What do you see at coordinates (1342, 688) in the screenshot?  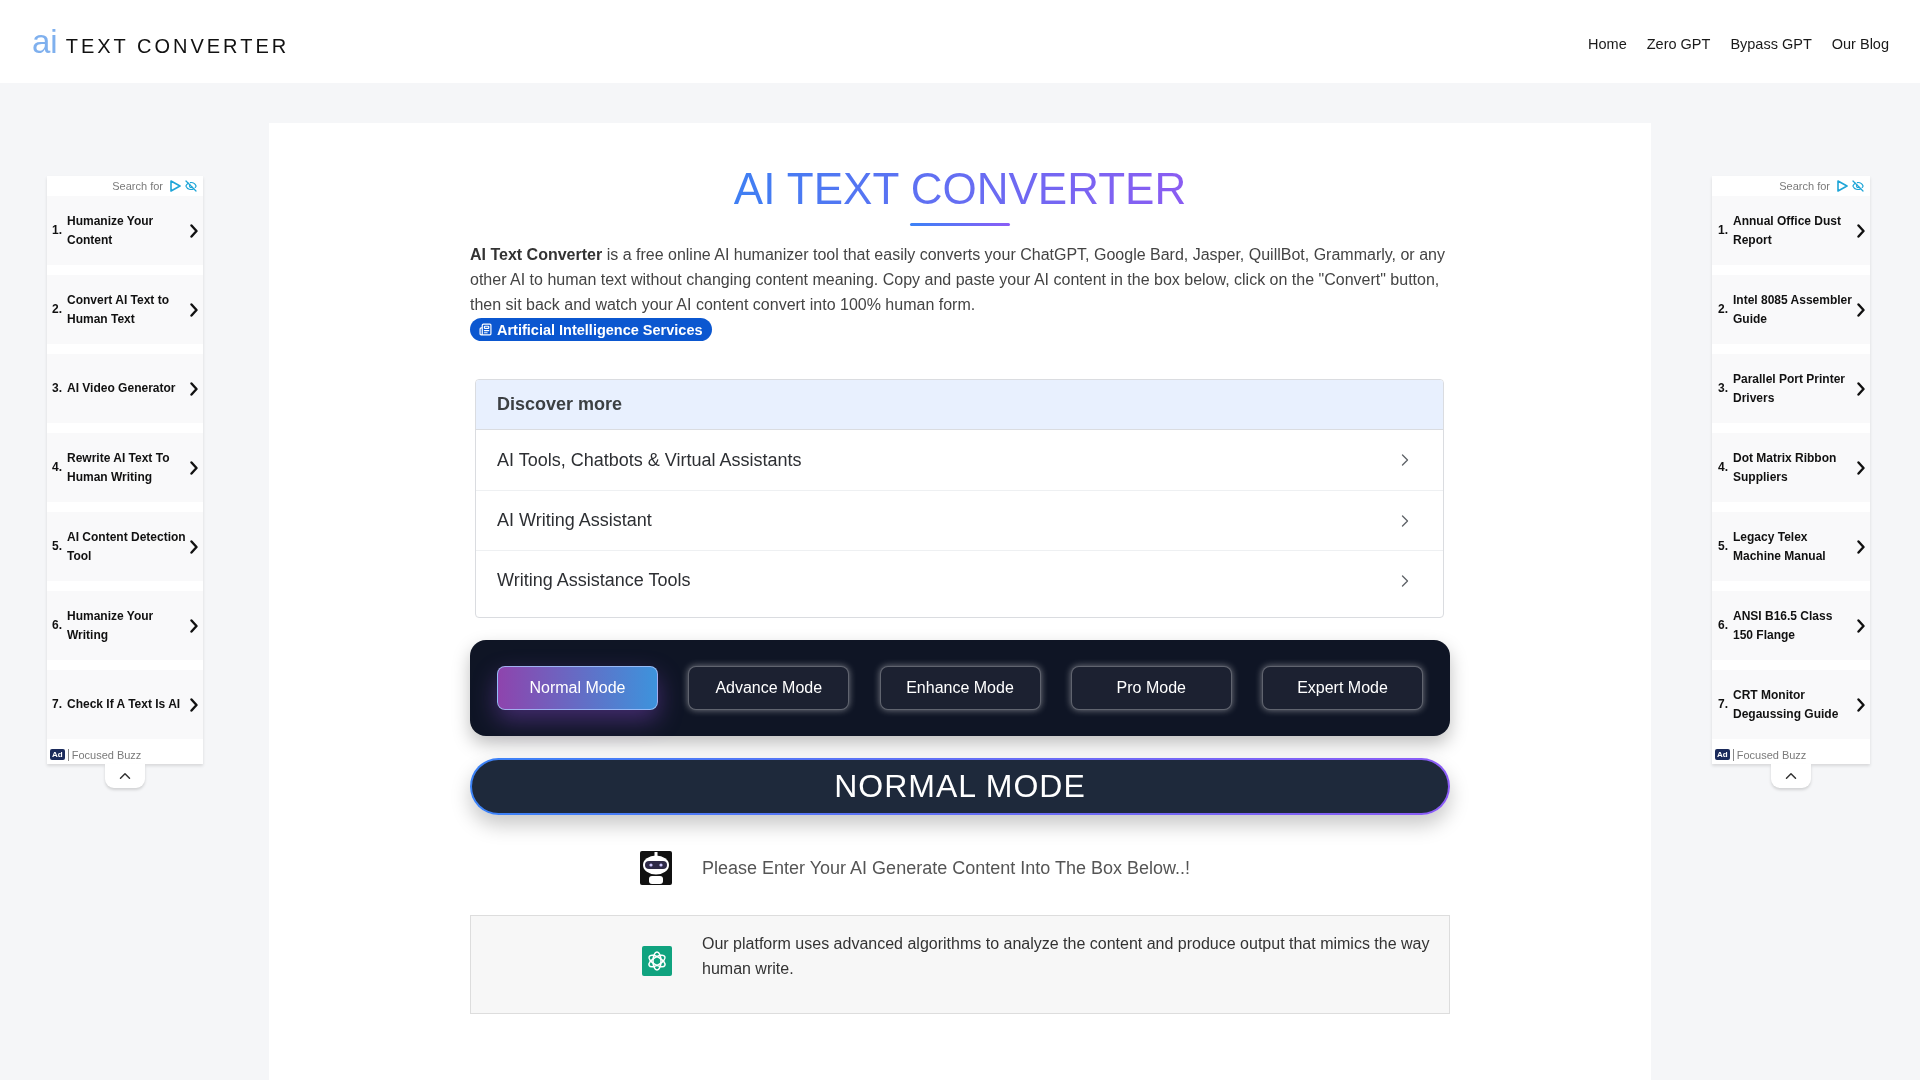 I see `mode-button: Expert Mode` at bounding box center [1342, 688].